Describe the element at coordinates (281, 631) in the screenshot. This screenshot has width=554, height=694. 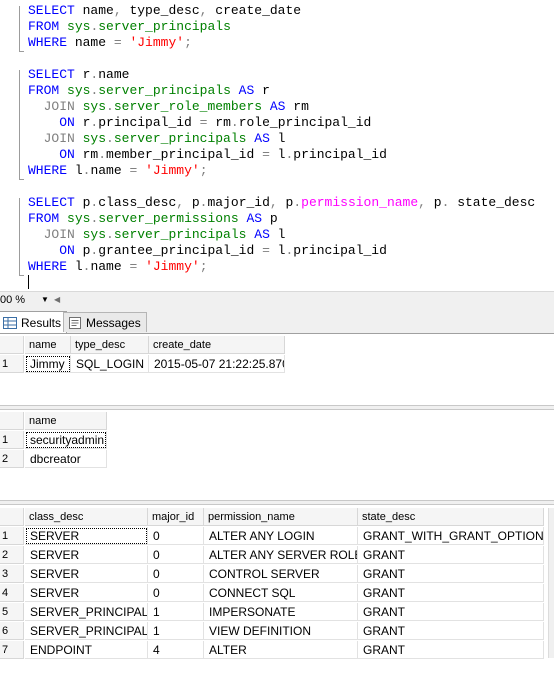
I see `table-cell: VIEW DEFINITION` at that location.